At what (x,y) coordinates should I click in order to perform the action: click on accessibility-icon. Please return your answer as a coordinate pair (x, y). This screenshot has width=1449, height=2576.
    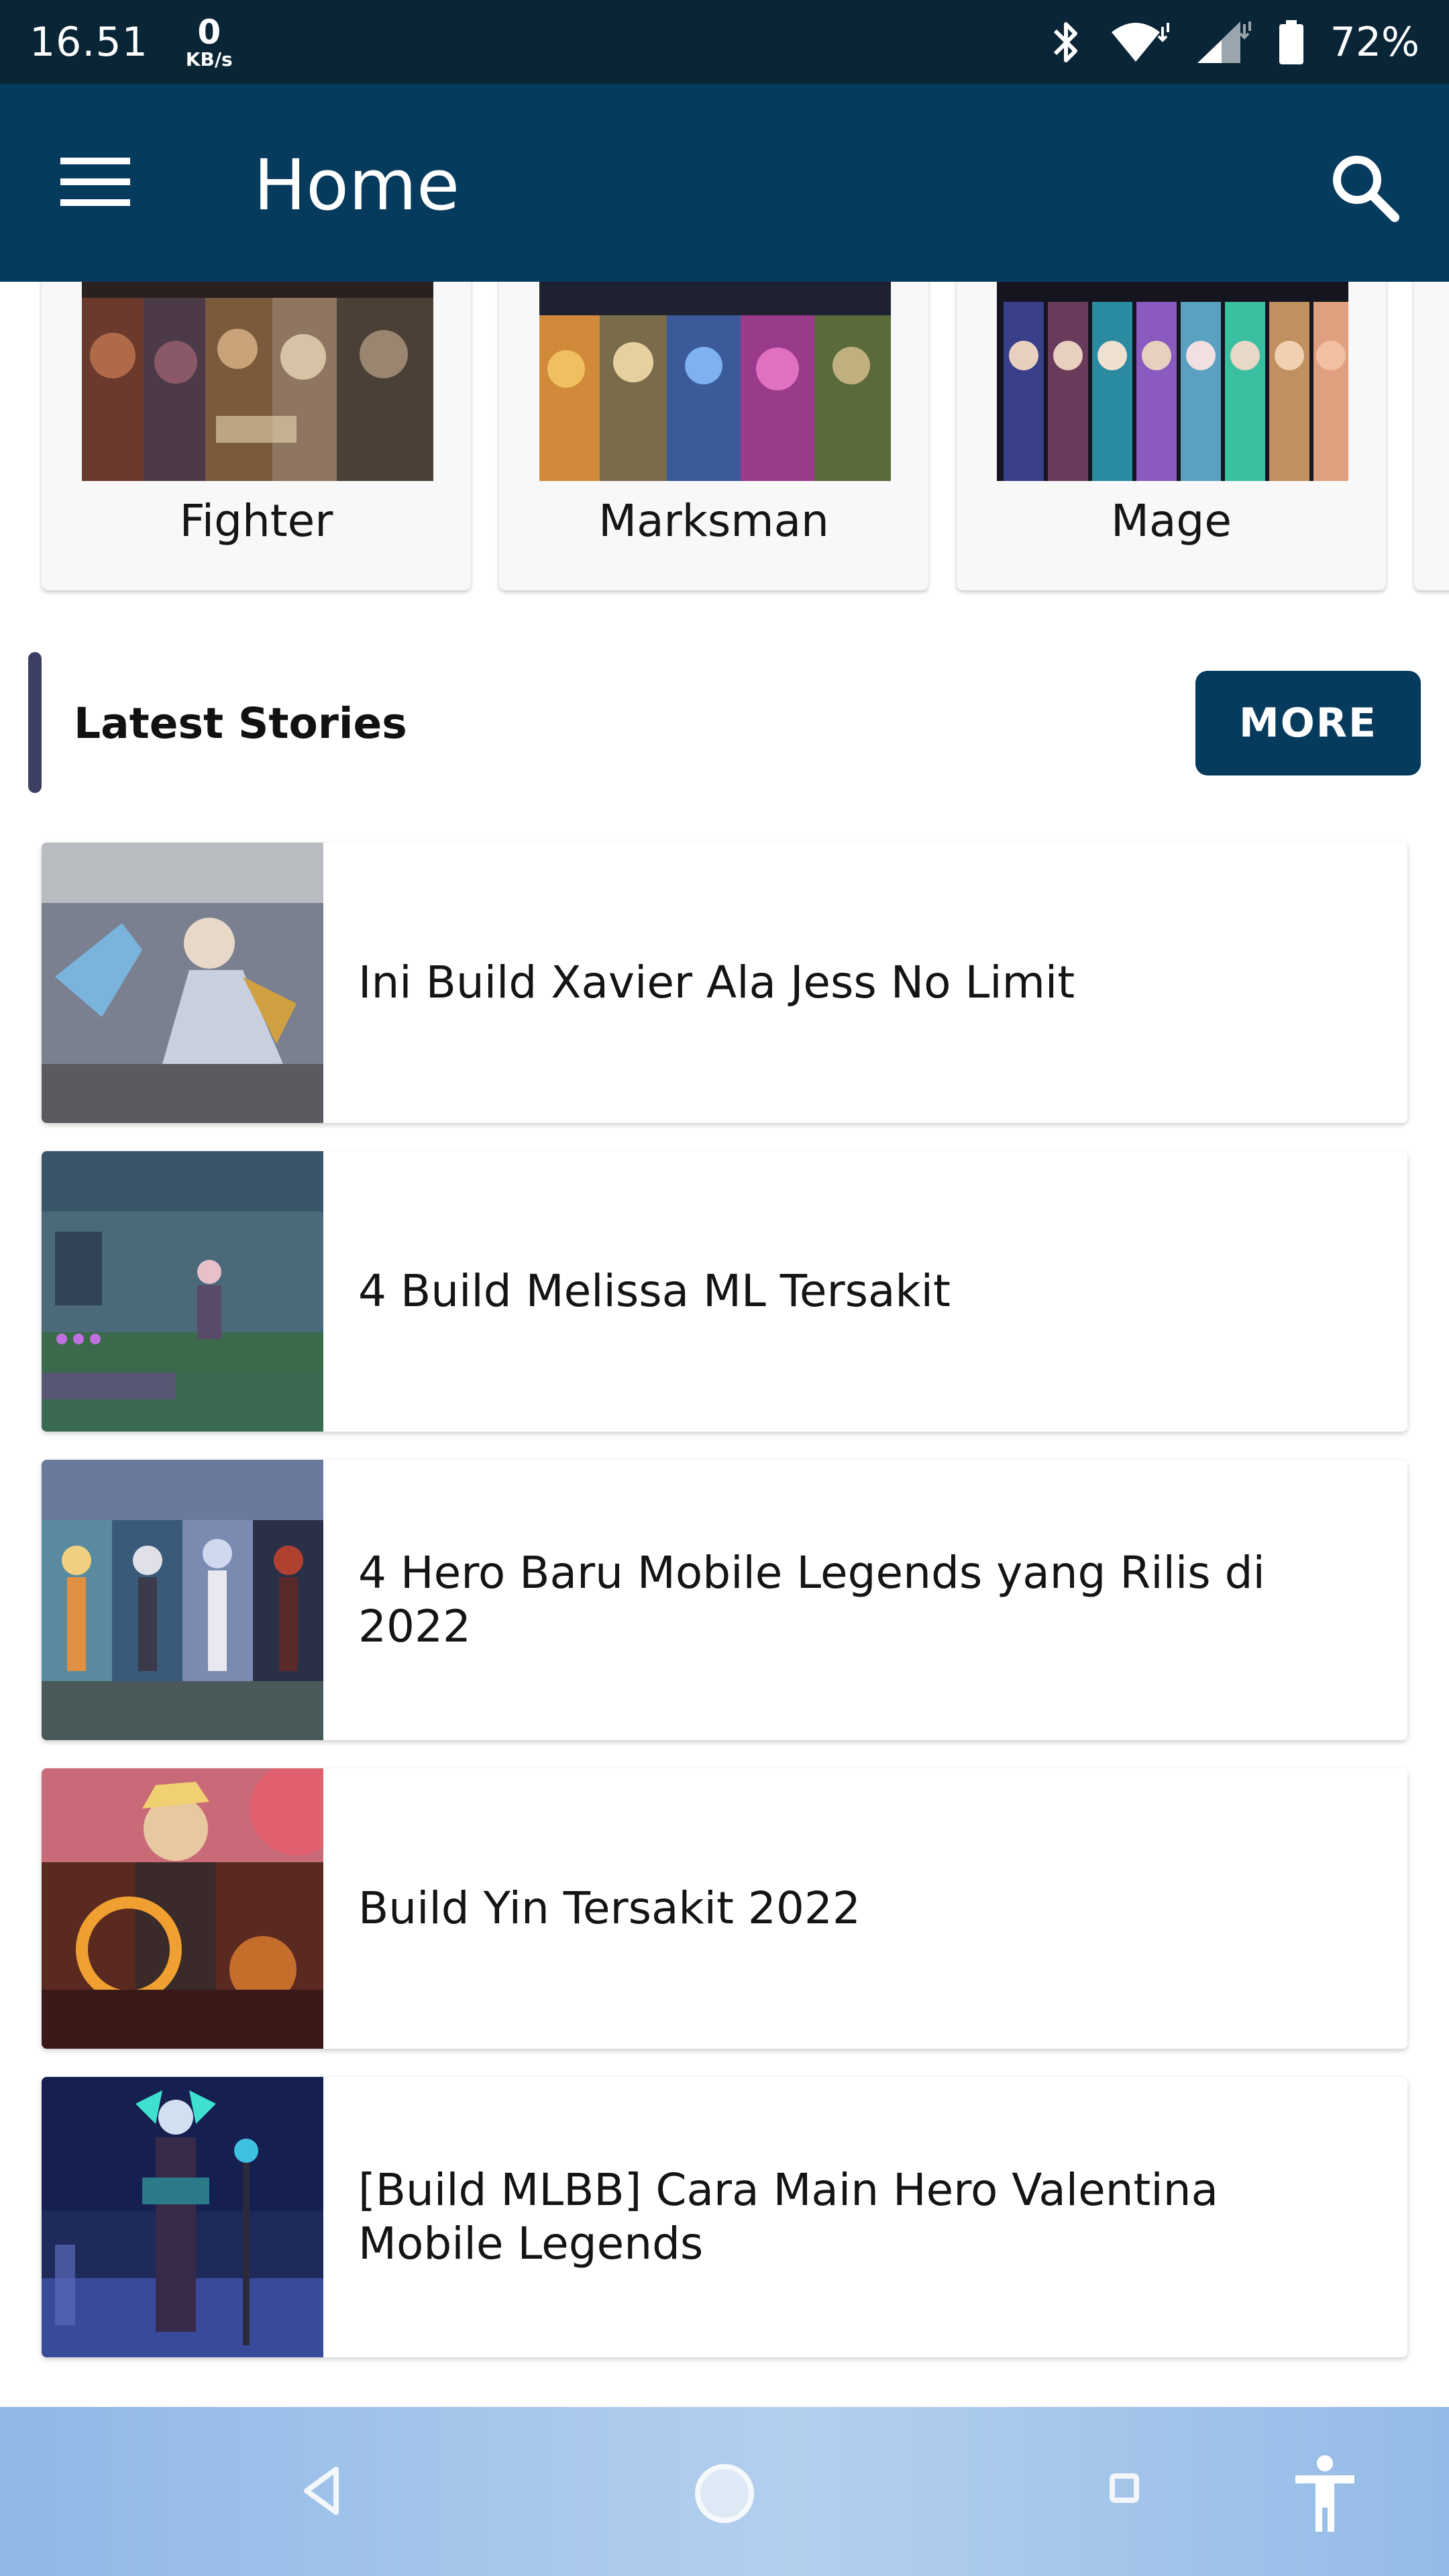
    Looking at the image, I should click on (1324, 2493).